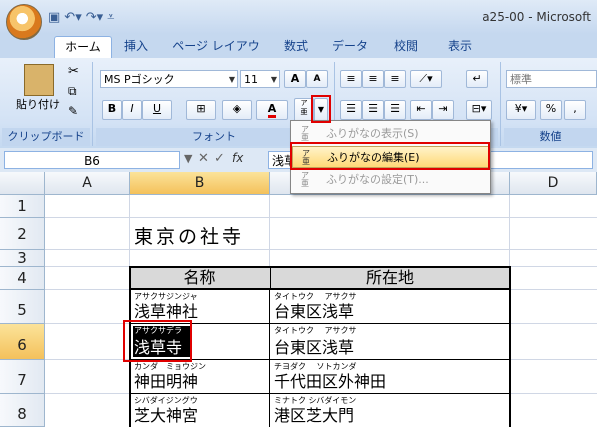 The height and width of the screenshot is (427, 597). Describe the element at coordinates (22, 278) in the screenshot. I see `row-header-4: 4` at that location.